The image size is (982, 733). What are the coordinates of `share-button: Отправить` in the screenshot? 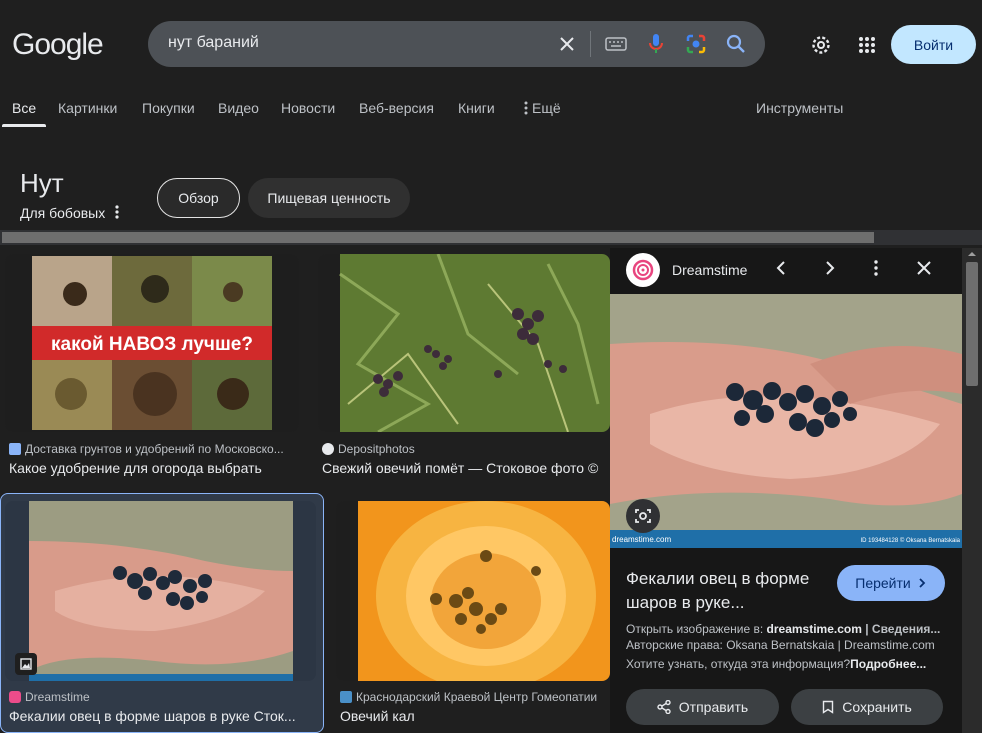 It's located at (702, 707).